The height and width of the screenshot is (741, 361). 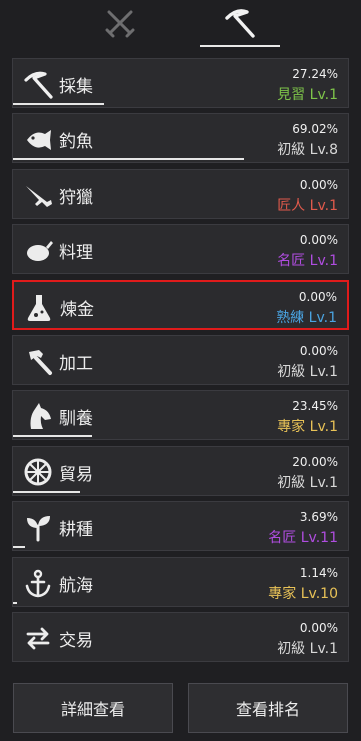 I want to click on skill-progress-percent: 1.14%, so click(x=318, y=572).